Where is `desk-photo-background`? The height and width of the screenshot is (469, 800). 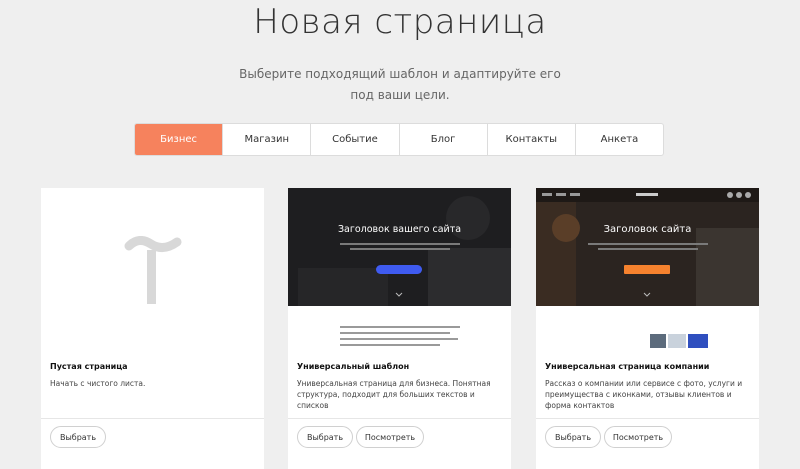
desk-photo-background is located at coordinates (399, 247).